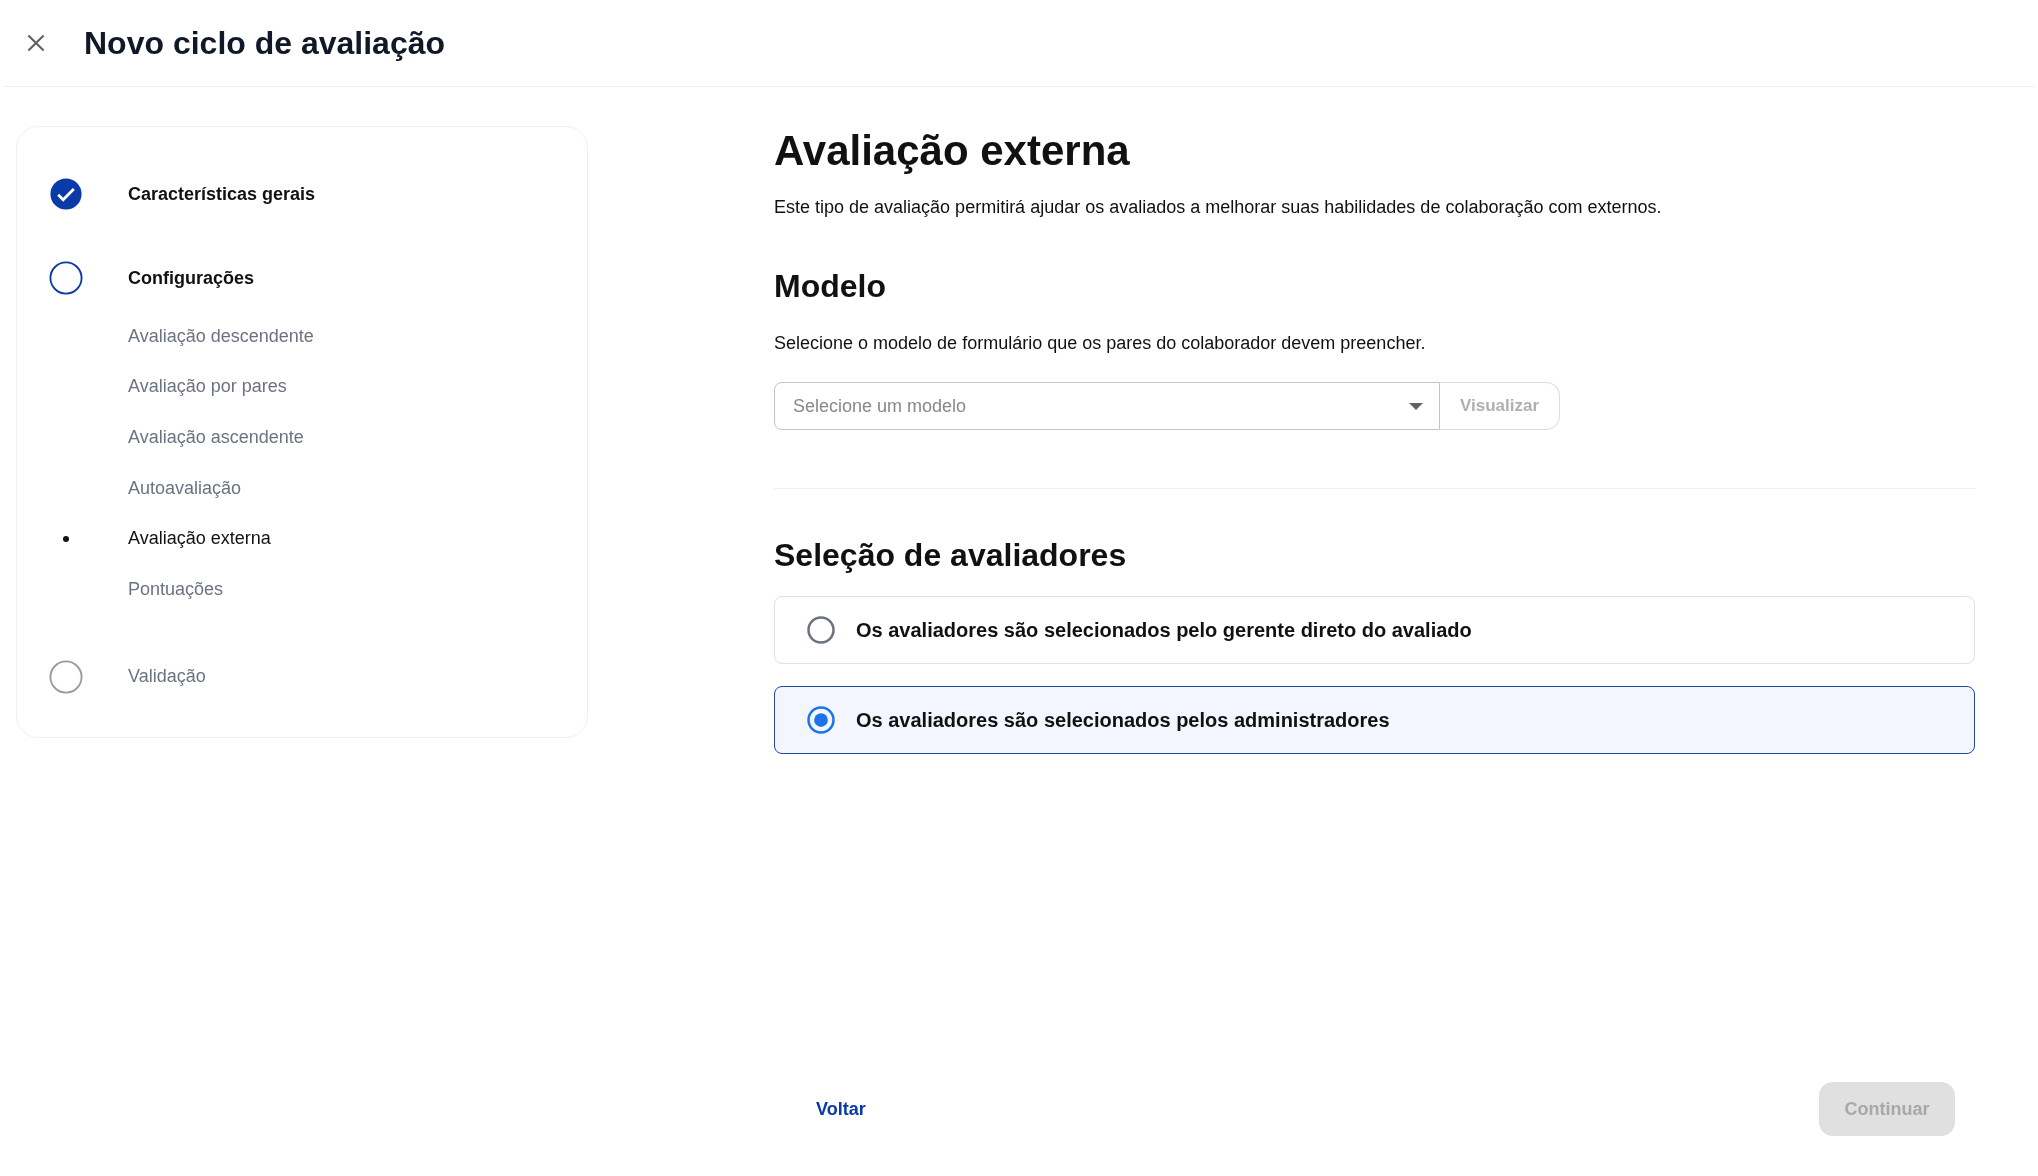 The height and width of the screenshot is (1176, 2038). Describe the element at coordinates (1416, 406) in the screenshot. I see `caret-icon` at that location.